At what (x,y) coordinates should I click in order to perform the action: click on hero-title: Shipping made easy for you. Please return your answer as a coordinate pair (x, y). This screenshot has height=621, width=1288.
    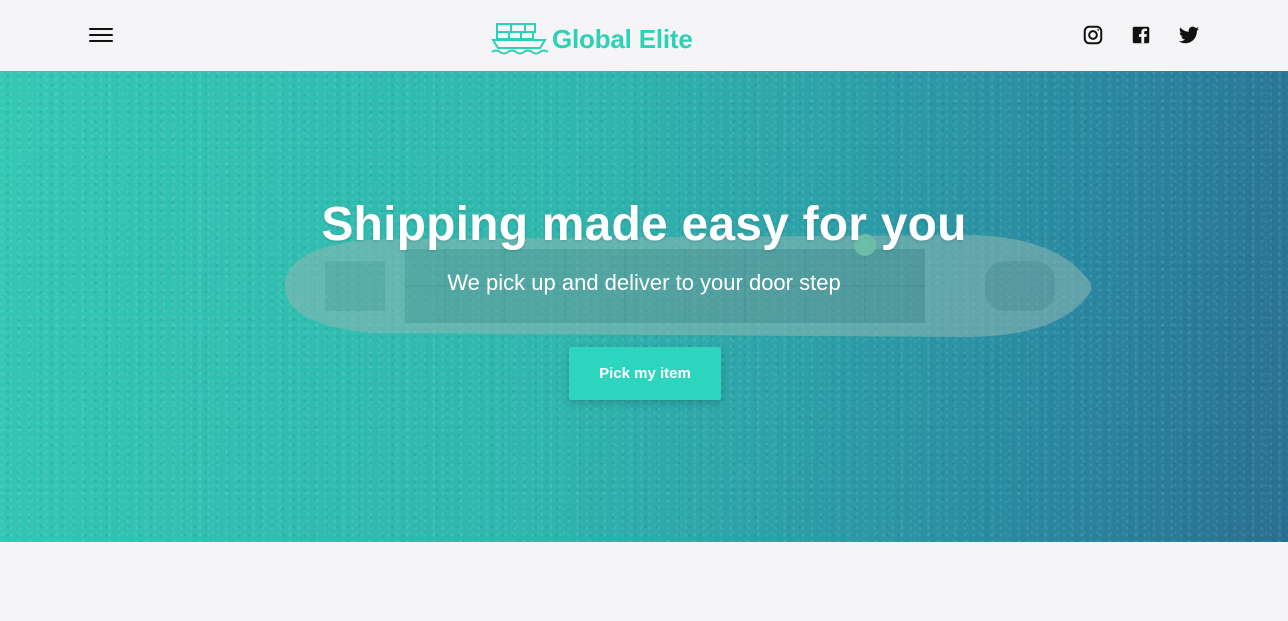
    Looking at the image, I should click on (644, 224).